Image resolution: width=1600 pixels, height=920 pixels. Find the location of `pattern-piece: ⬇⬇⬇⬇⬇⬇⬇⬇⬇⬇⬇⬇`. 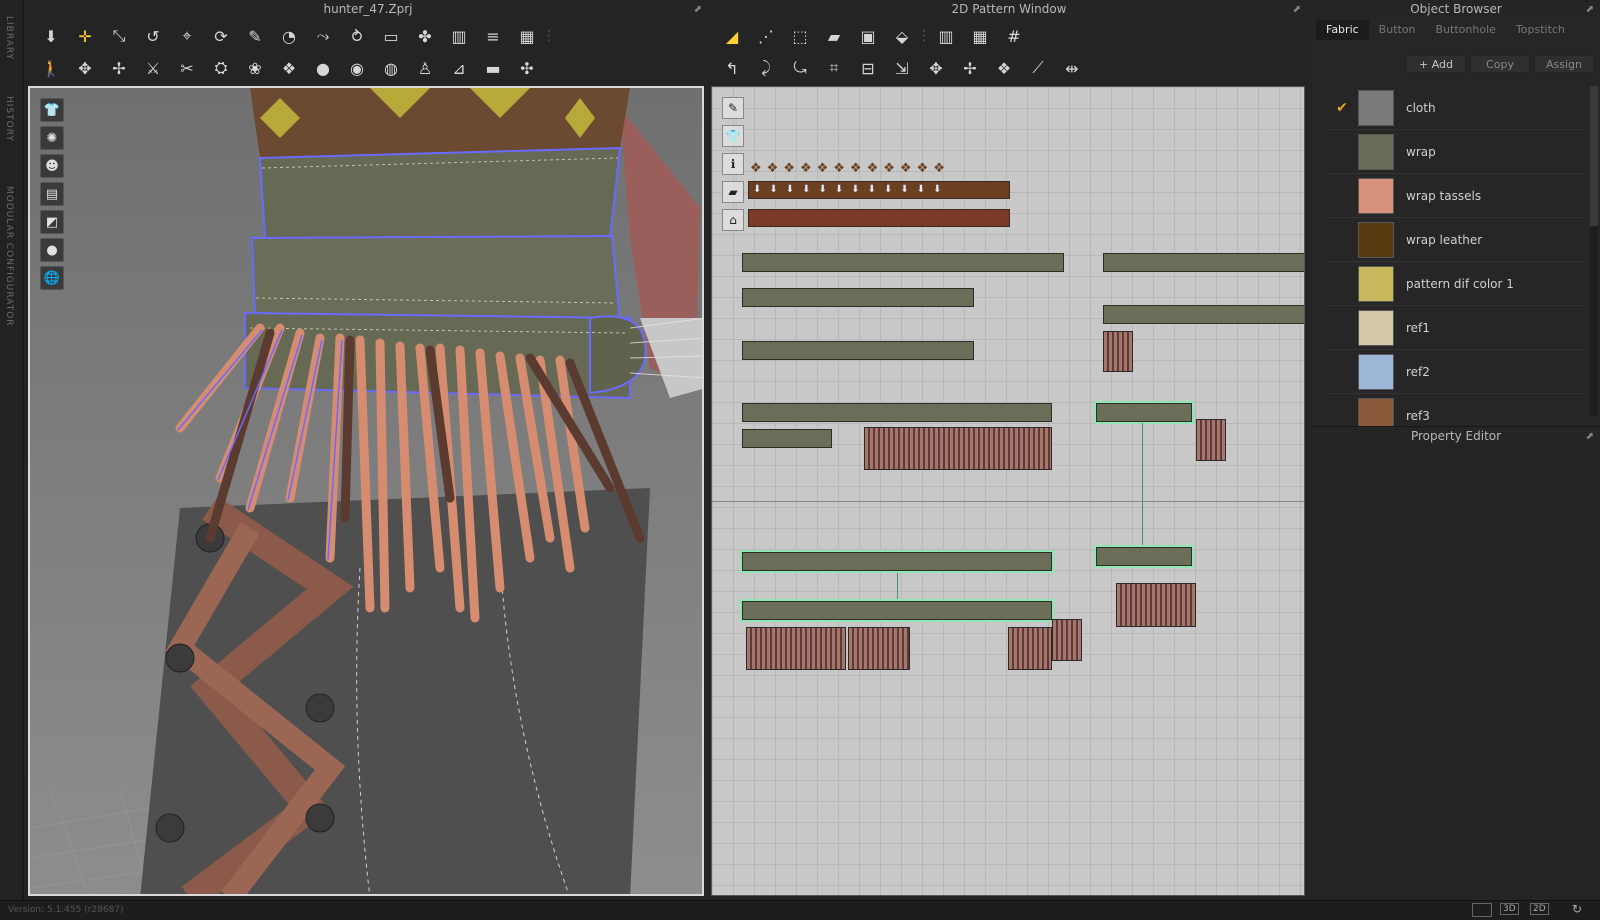

pattern-piece: ⬇⬇⬇⬇⬇⬇⬇⬇⬇⬇⬇⬇ is located at coordinates (879, 190).